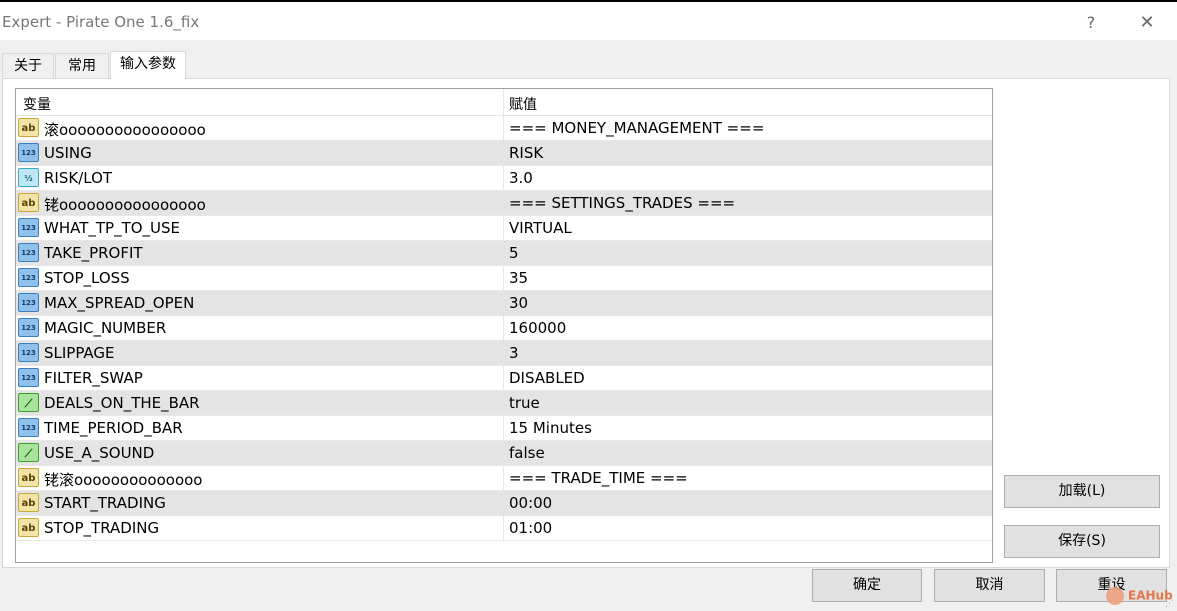  Describe the element at coordinates (636, 128) in the screenshot. I see `parameter-value: === MONEY_MANAGEMENT ===` at that location.